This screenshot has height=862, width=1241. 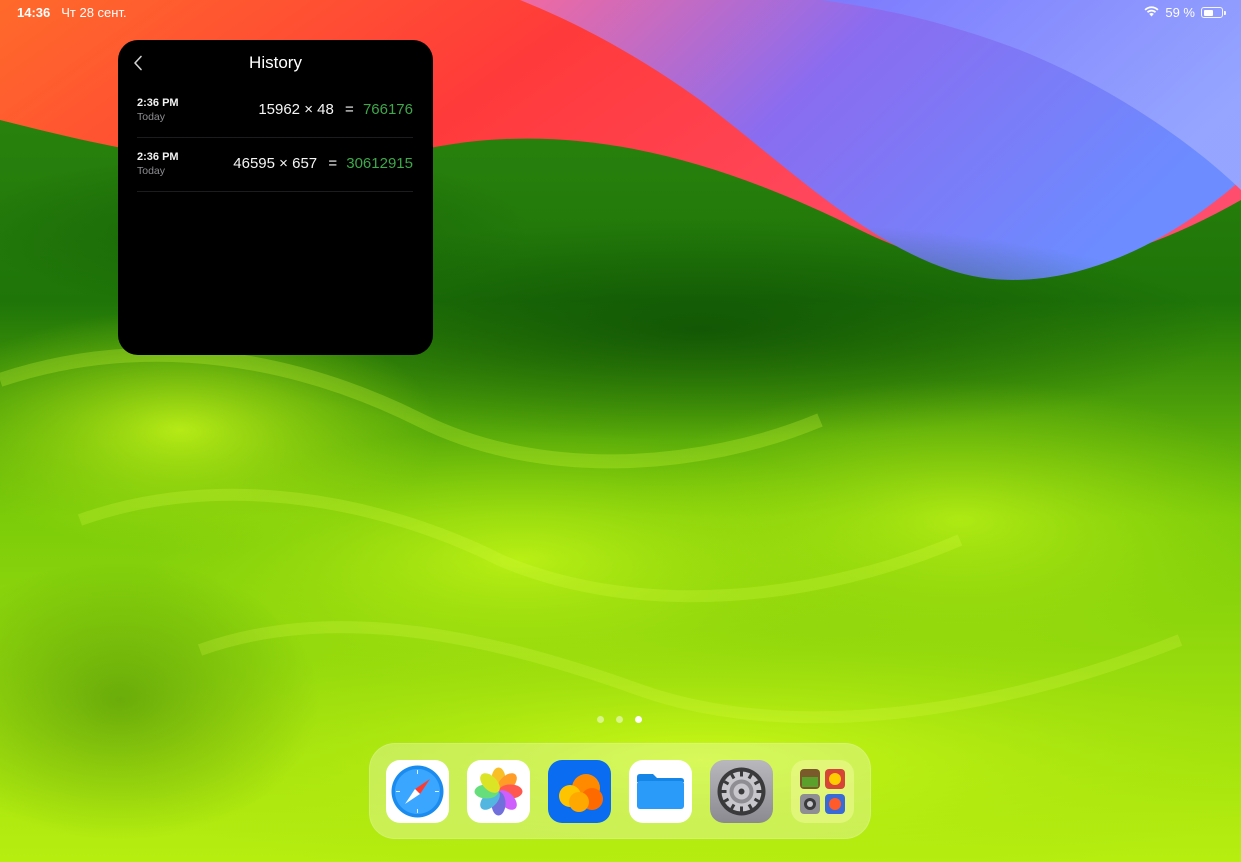 I want to click on status-bar: 14:36 Чт 28 сент. 59 %, so click(x=620, y=13).